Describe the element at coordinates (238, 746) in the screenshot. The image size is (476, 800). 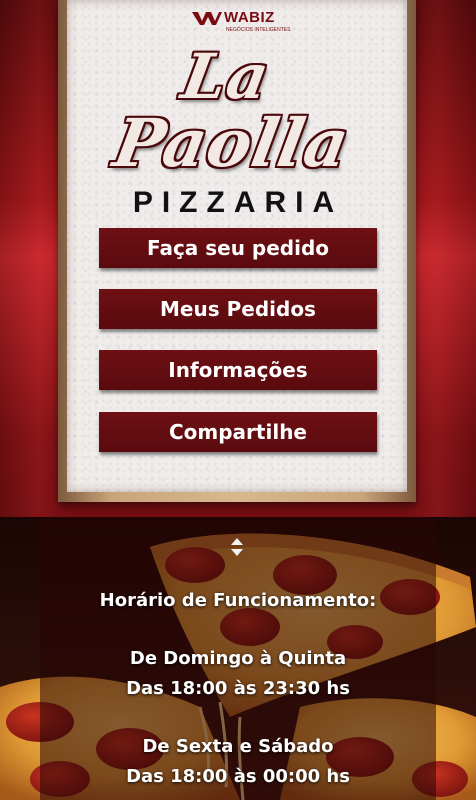
I see `hours-days-2: De Sexta e Sábado` at that location.